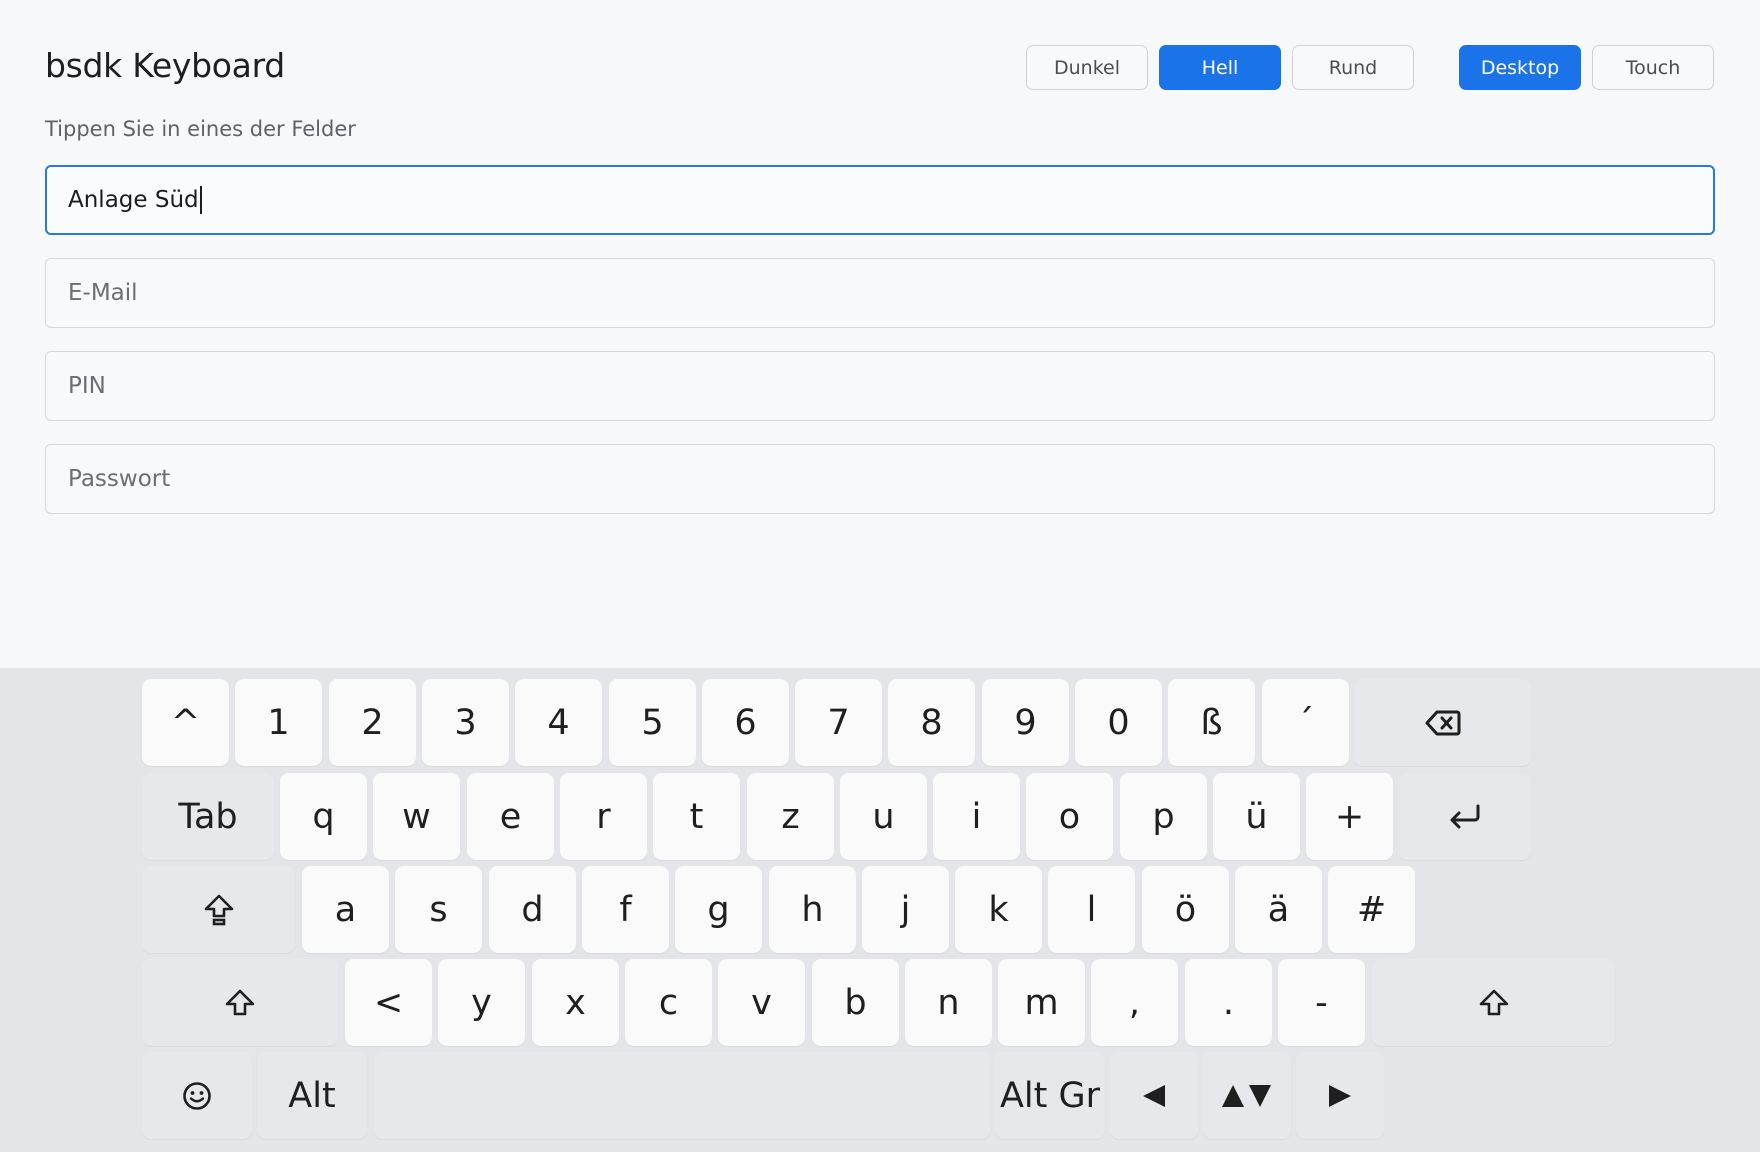 This screenshot has width=1760, height=1152. Describe the element at coordinates (883, 816) in the screenshot. I see `key-row2-6: u` at that location.